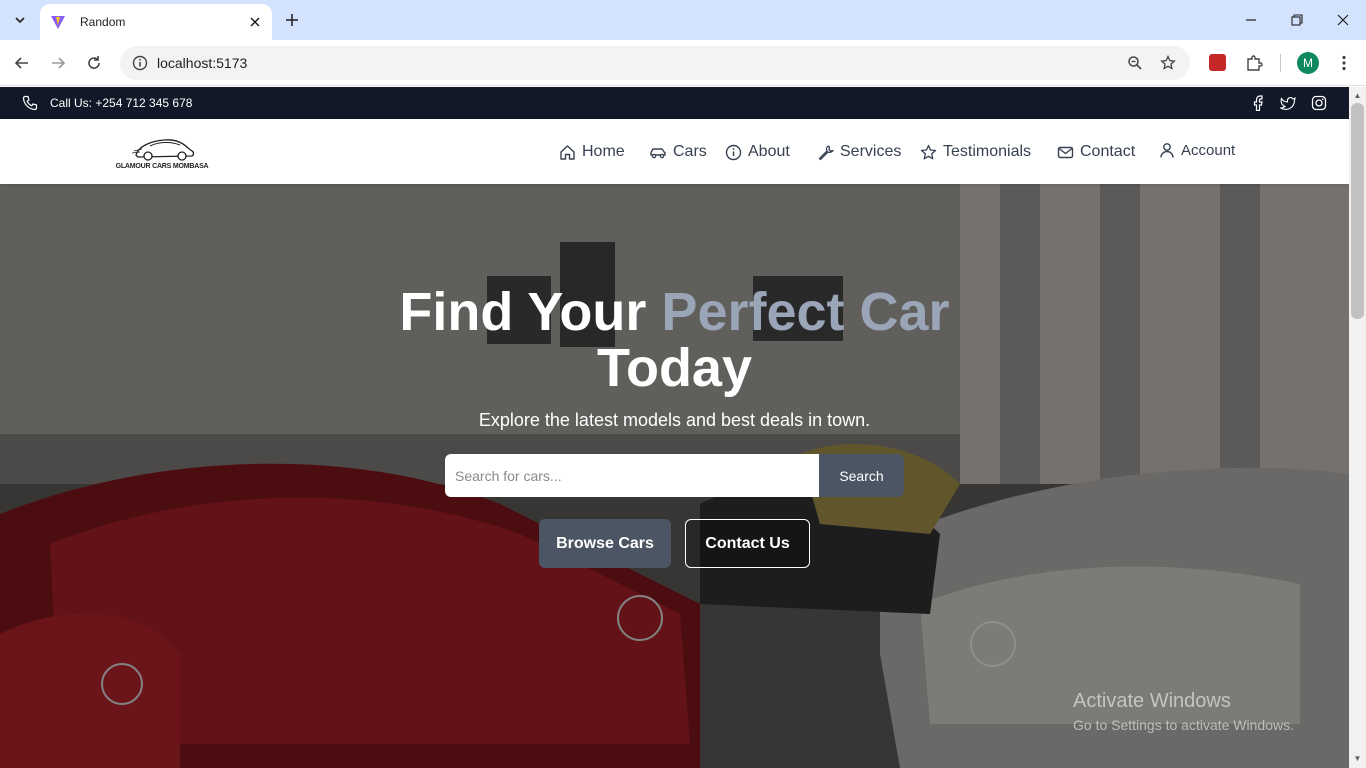  Describe the element at coordinates (292, 20) in the screenshot. I see `new-tab-plus-icon` at that location.